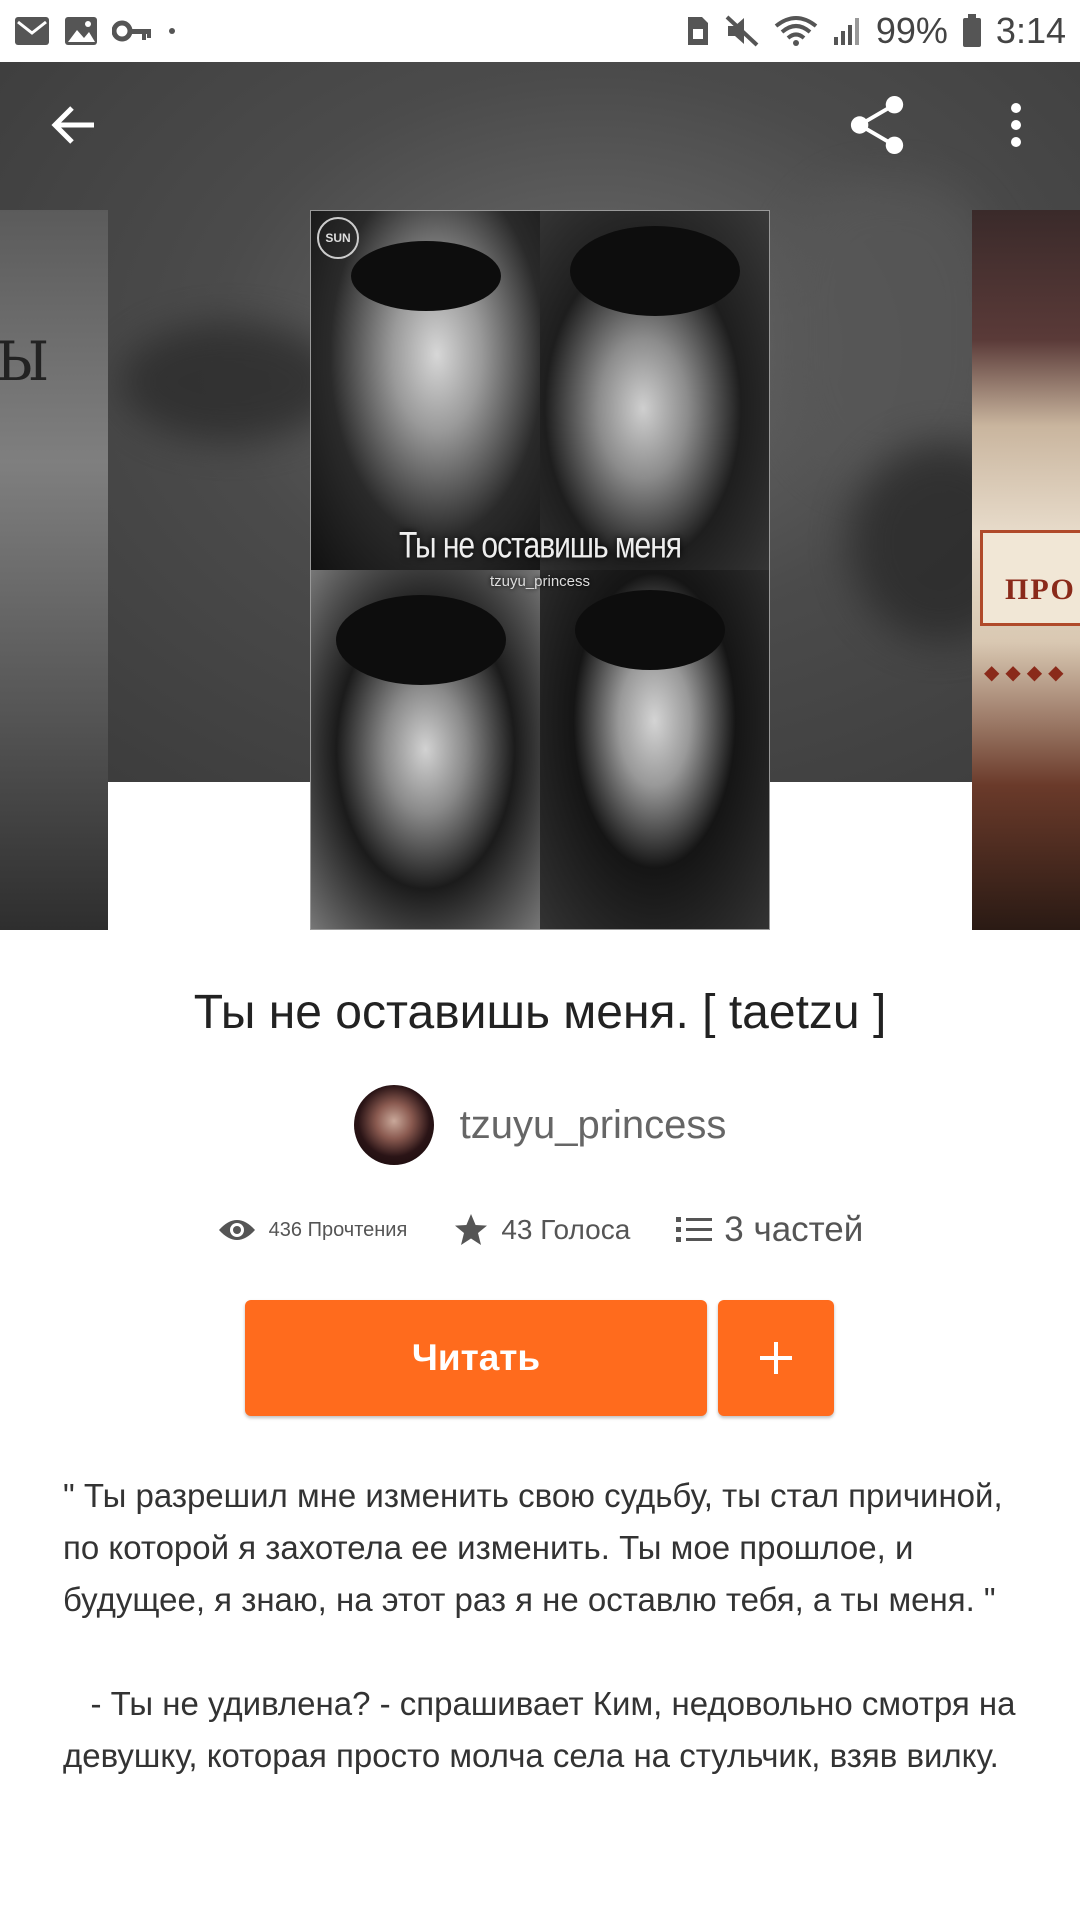 This screenshot has width=1080, height=1920. Describe the element at coordinates (338, 1229) in the screenshot. I see `reads-count: 436 Прочтения` at that location.